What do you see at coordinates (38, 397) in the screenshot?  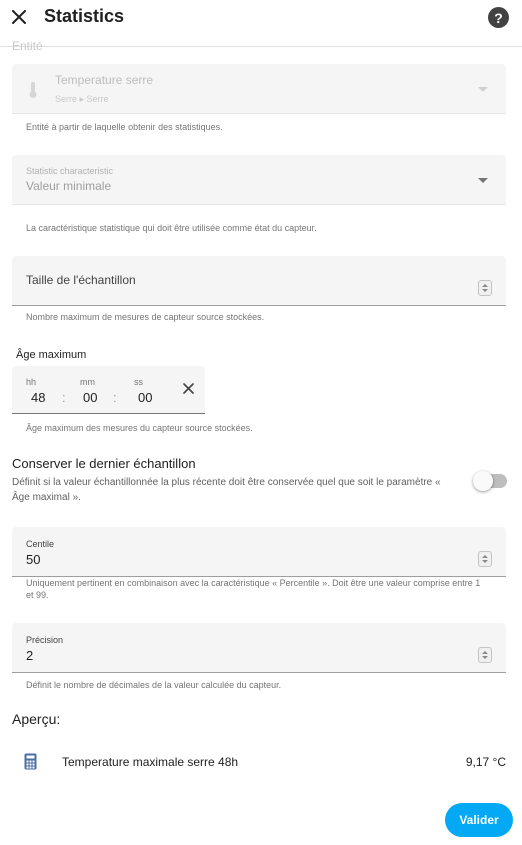 I see `hours-input: 48` at bounding box center [38, 397].